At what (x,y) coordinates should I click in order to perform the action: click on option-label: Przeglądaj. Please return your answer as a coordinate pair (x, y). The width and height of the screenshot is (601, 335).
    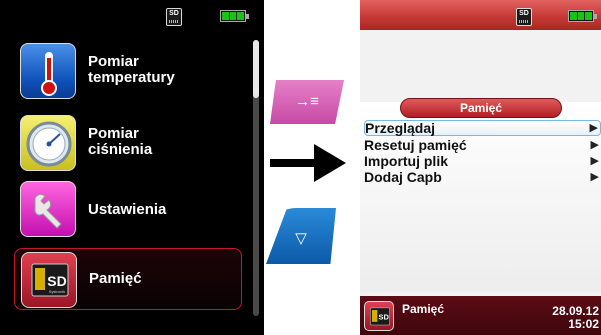
    Looking at the image, I should click on (400, 128).